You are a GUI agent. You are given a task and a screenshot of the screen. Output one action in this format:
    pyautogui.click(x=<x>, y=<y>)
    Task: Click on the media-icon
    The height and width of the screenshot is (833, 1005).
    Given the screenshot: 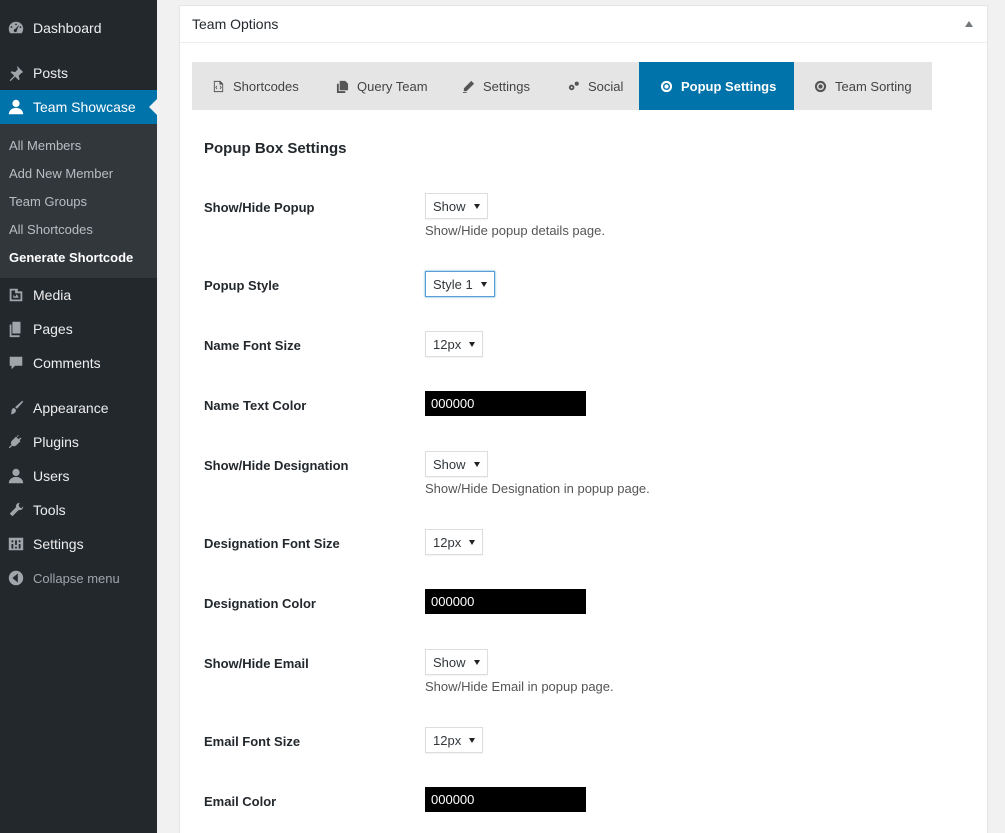 What is the action you would take?
    pyautogui.click(x=16, y=295)
    